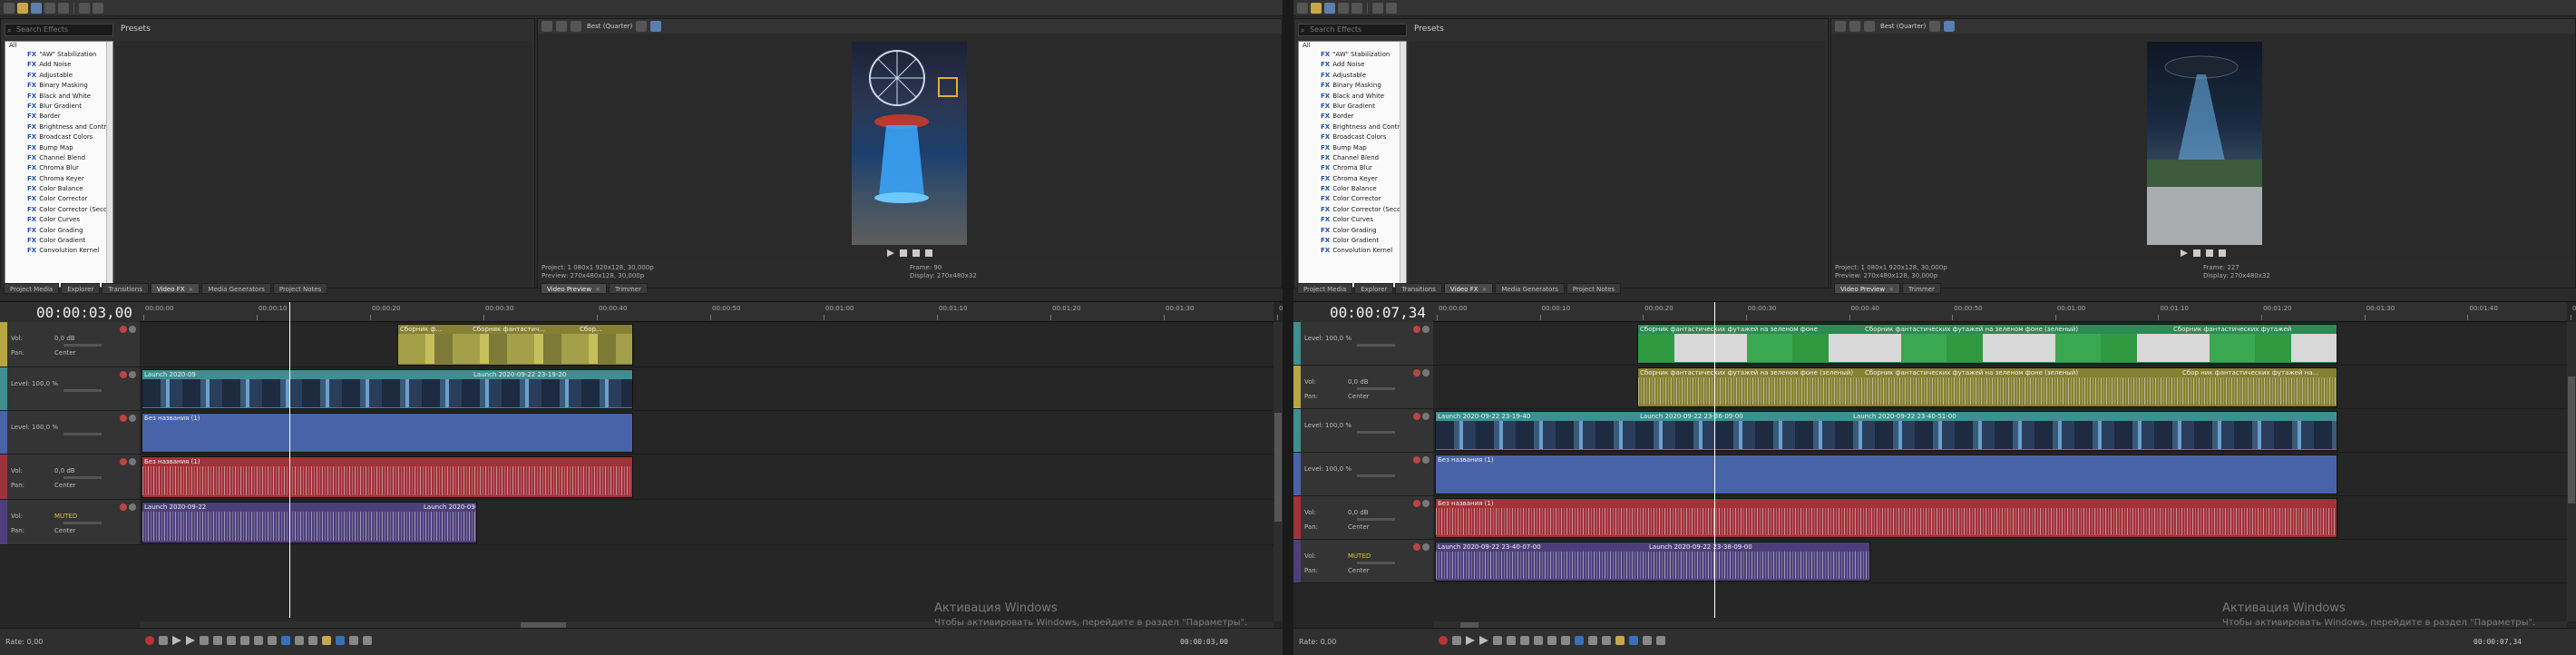 The width and height of the screenshot is (2576, 655). Describe the element at coordinates (36, 8) in the screenshot. I see `save-icon` at that location.